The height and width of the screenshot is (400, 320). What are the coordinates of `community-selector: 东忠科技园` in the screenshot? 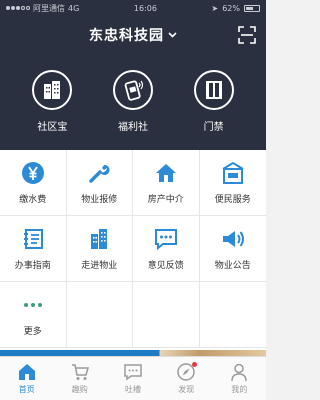 It's located at (133, 35).